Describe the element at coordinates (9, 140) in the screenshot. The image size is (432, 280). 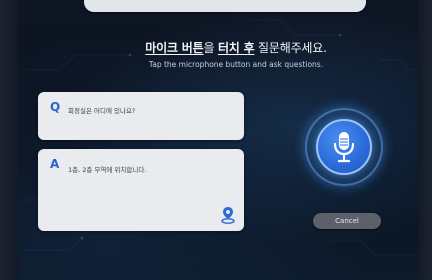
I see `device-bezel-left` at that location.